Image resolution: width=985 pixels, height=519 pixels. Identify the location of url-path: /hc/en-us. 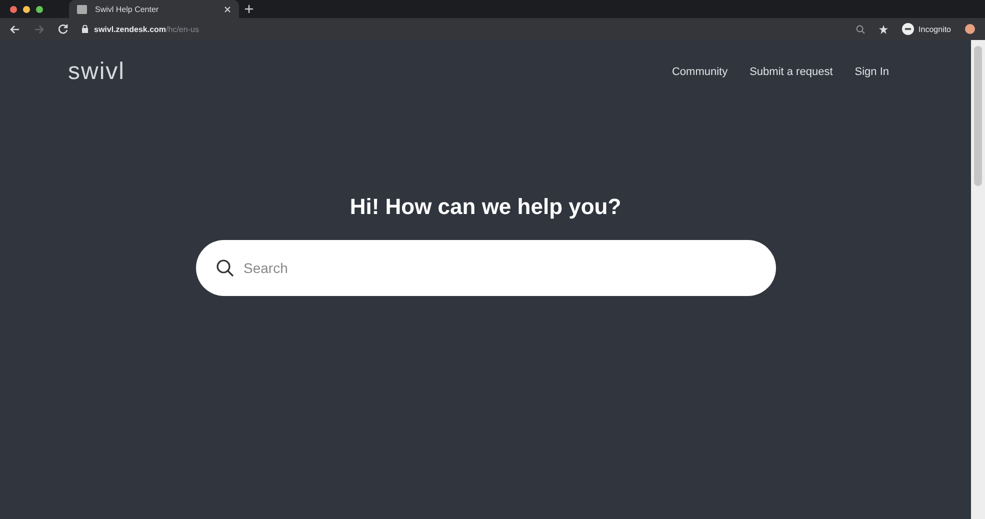
(182, 29).